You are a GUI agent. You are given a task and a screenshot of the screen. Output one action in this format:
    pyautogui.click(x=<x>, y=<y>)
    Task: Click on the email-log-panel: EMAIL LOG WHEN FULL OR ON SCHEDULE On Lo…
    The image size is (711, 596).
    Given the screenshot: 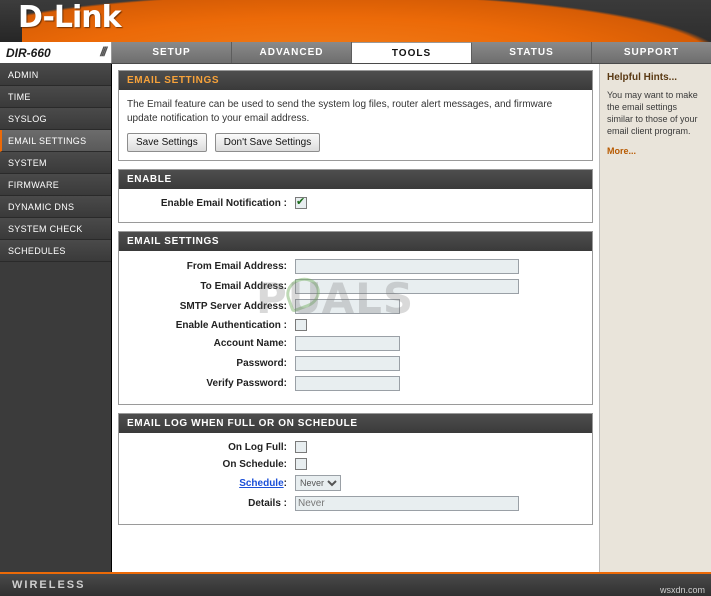 What is the action you would take?
    pyautogui.click(x=355, y=469)
    